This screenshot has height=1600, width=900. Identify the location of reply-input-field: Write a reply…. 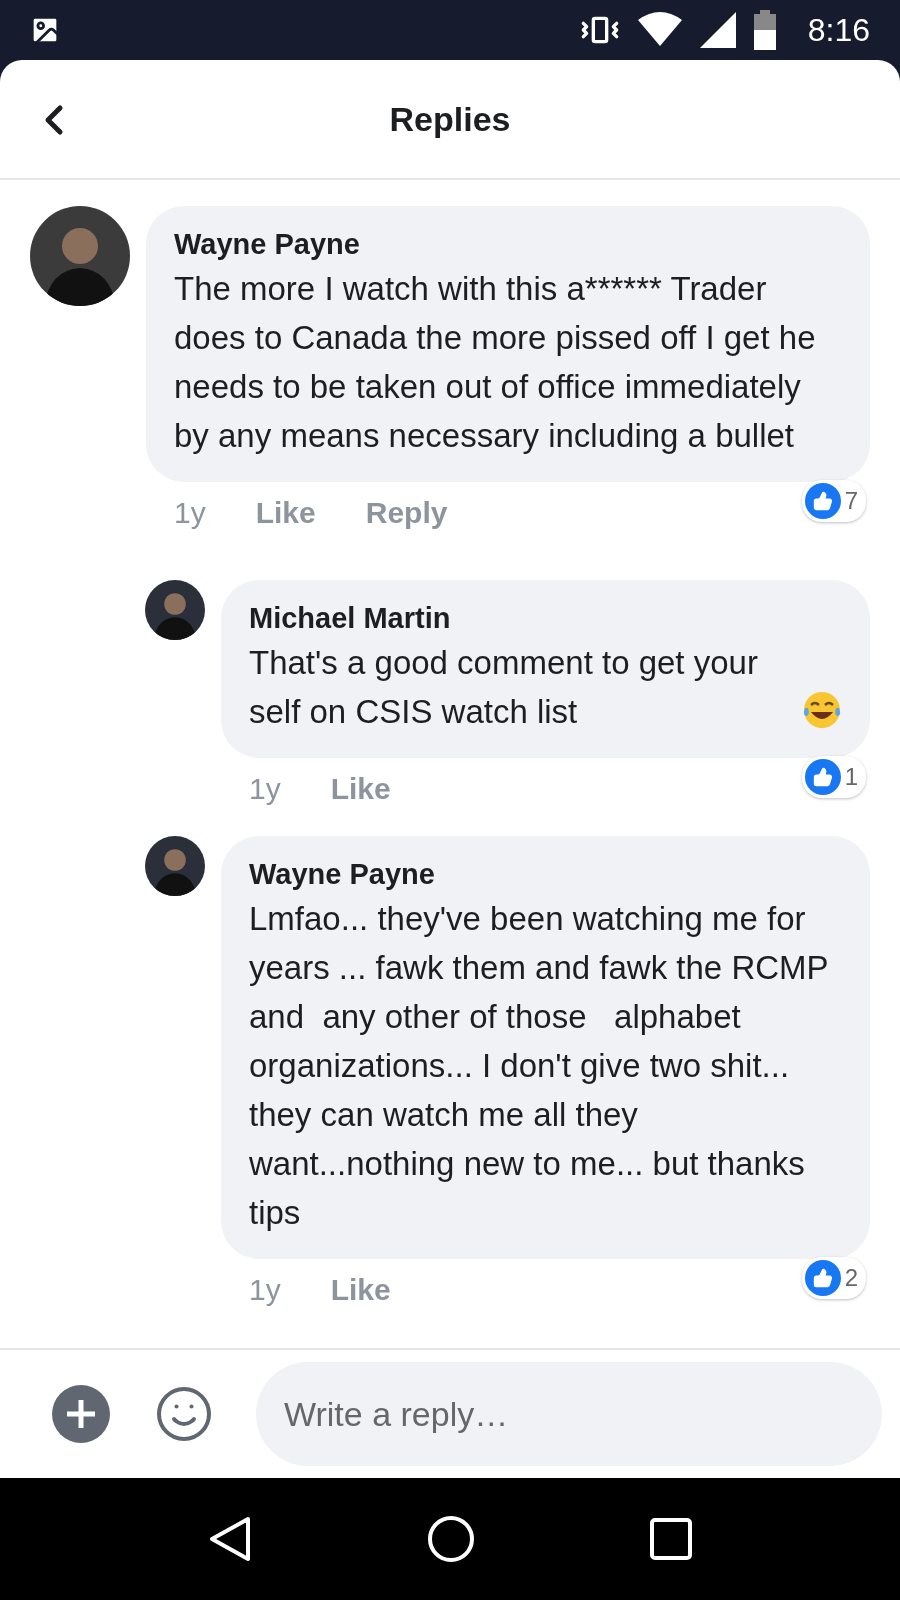
(569, 1414).